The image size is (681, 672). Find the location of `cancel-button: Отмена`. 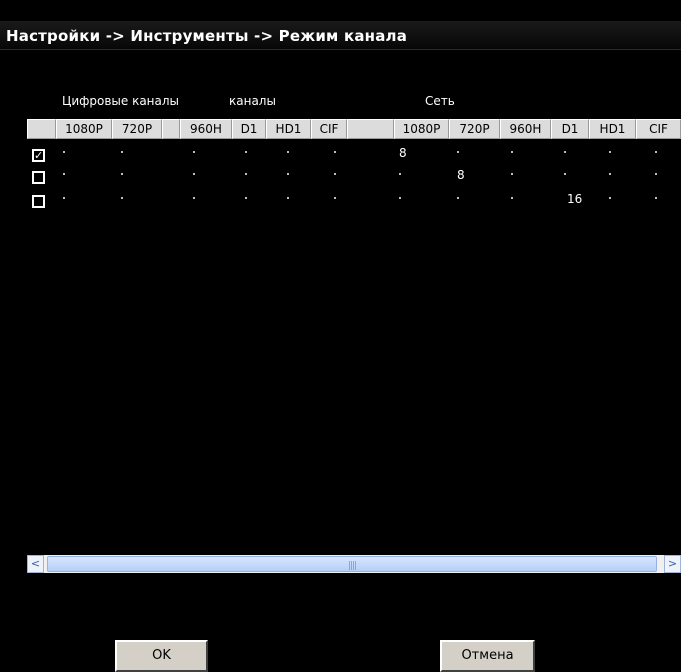

cancel-button: Отмена is located at coordinates (487, 656).